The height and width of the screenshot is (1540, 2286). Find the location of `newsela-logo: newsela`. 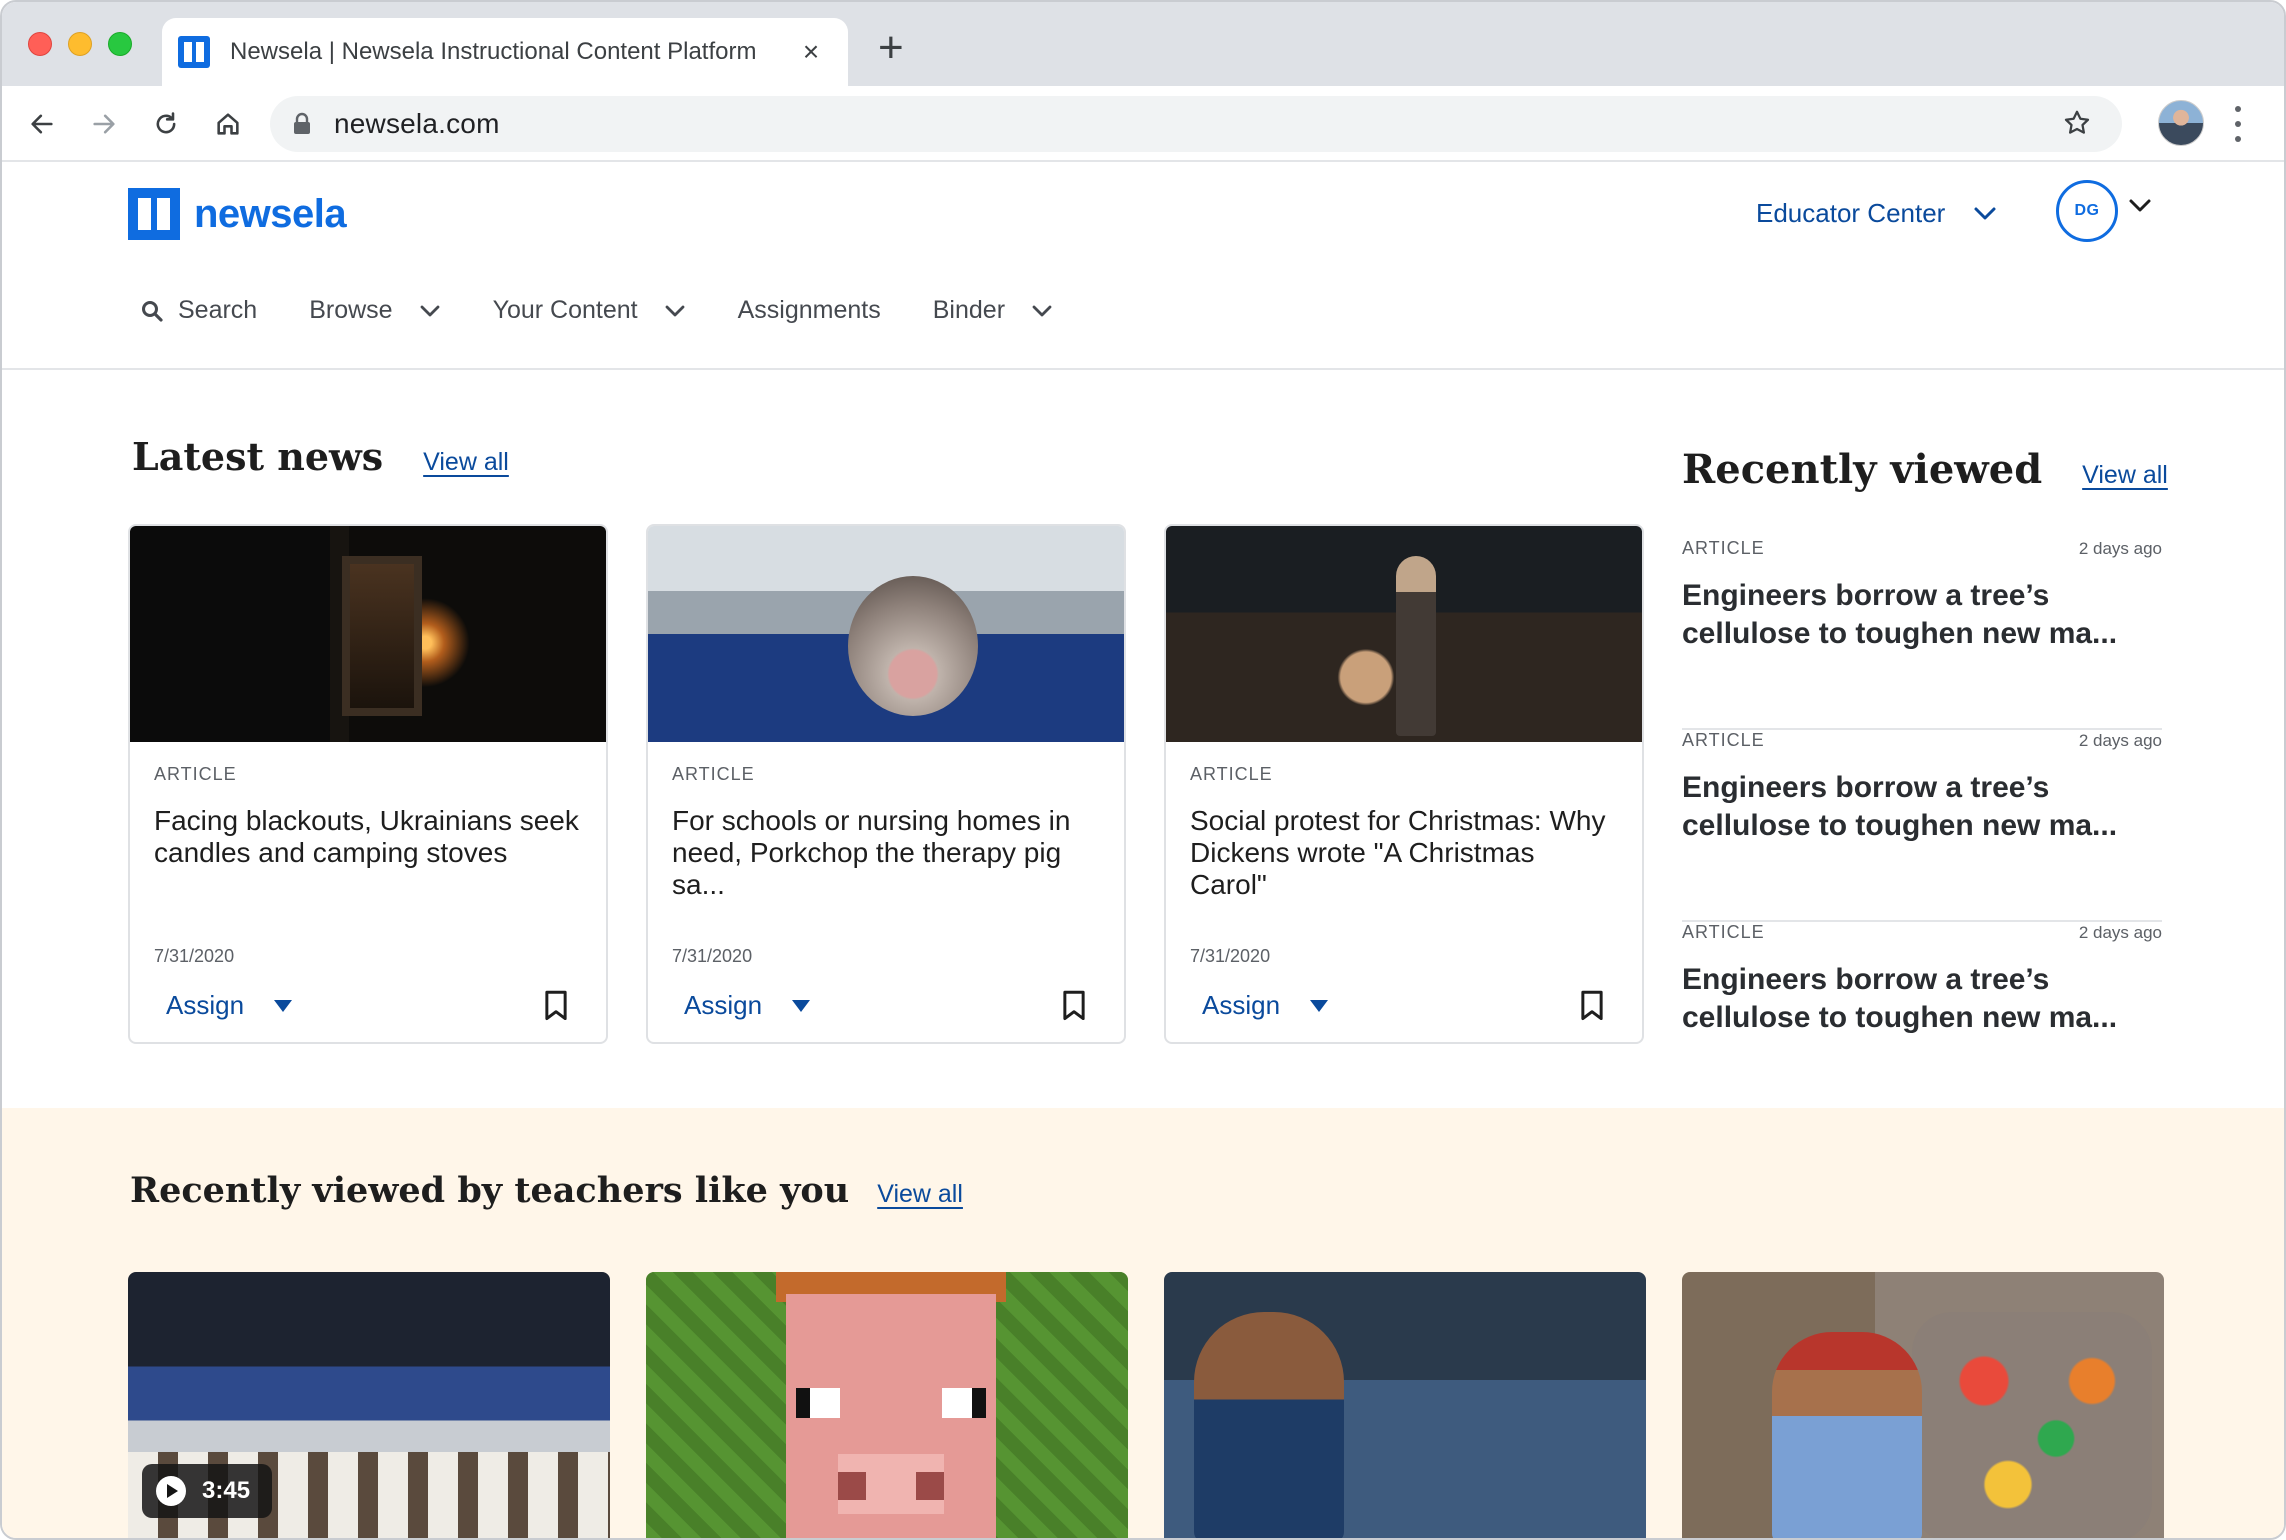

newsela-logo: newsela is located at coordinates (237, 214).